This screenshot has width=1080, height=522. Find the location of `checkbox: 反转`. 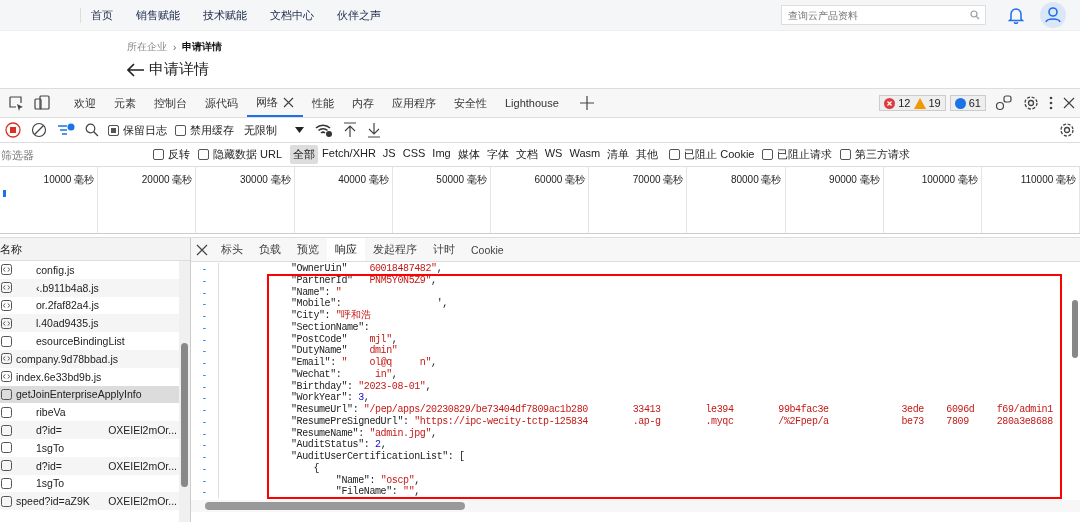

checkbox: 反转 is located at coordinates (171, 154).